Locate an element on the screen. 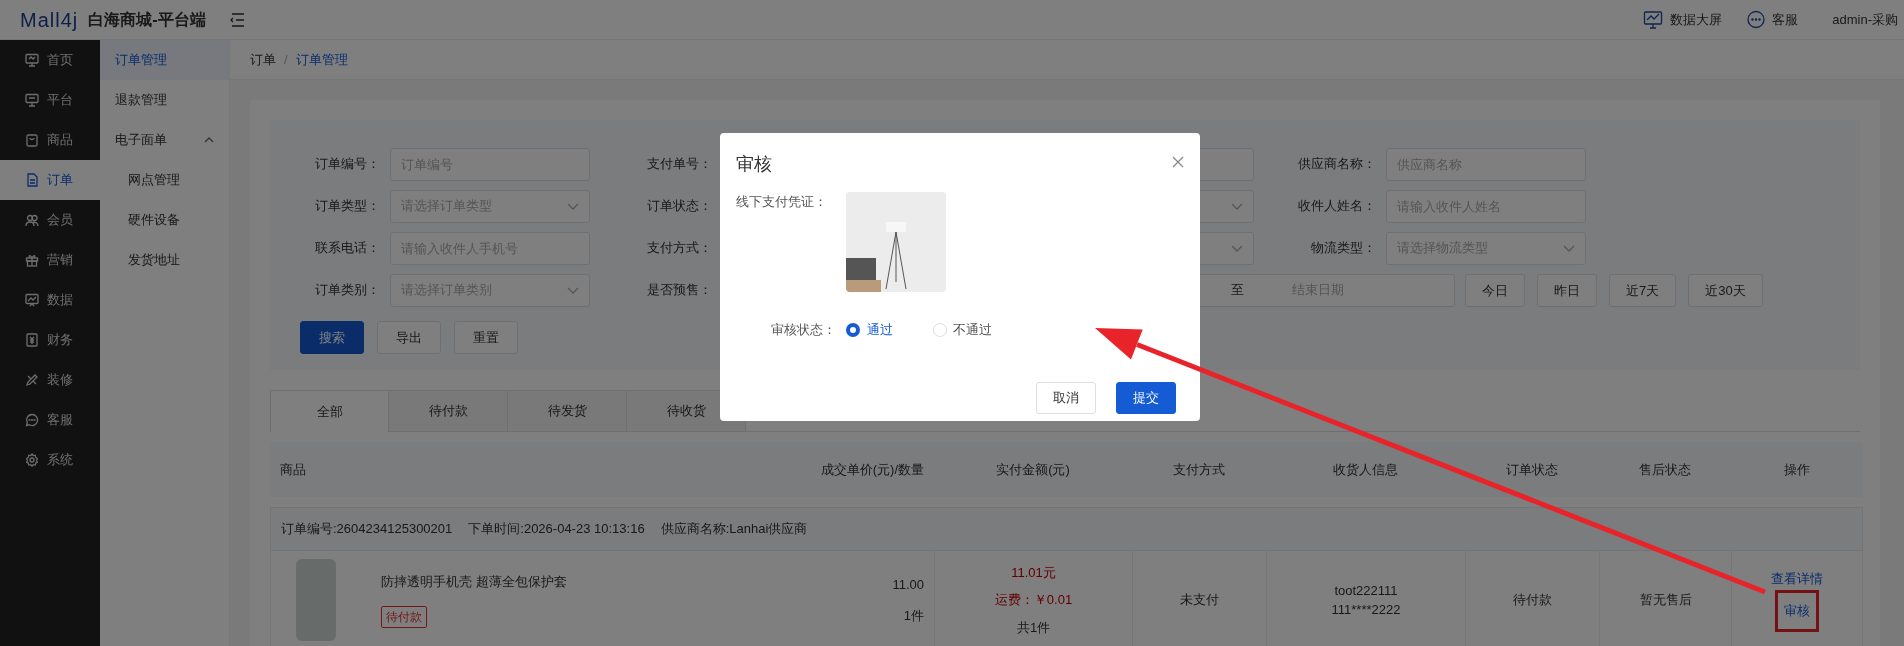  tab: 待付款 is located at coordinates (448, 411).